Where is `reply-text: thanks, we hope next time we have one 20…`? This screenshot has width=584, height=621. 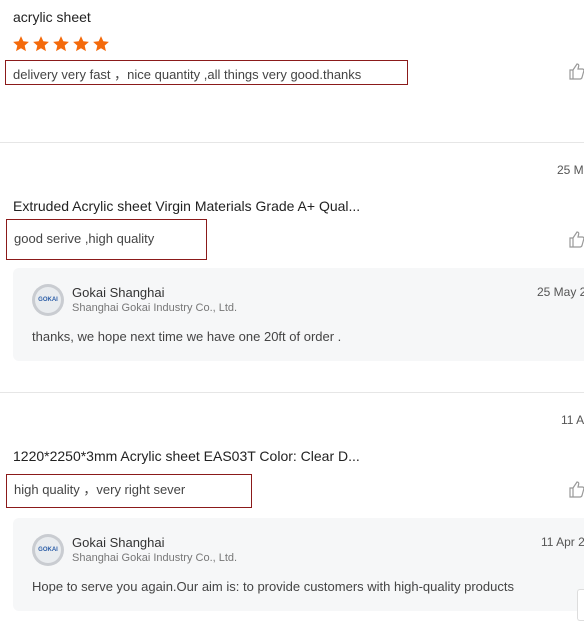 reply-text: thanks, we hope next time we have one 20… is located at coordinates (187, 336).